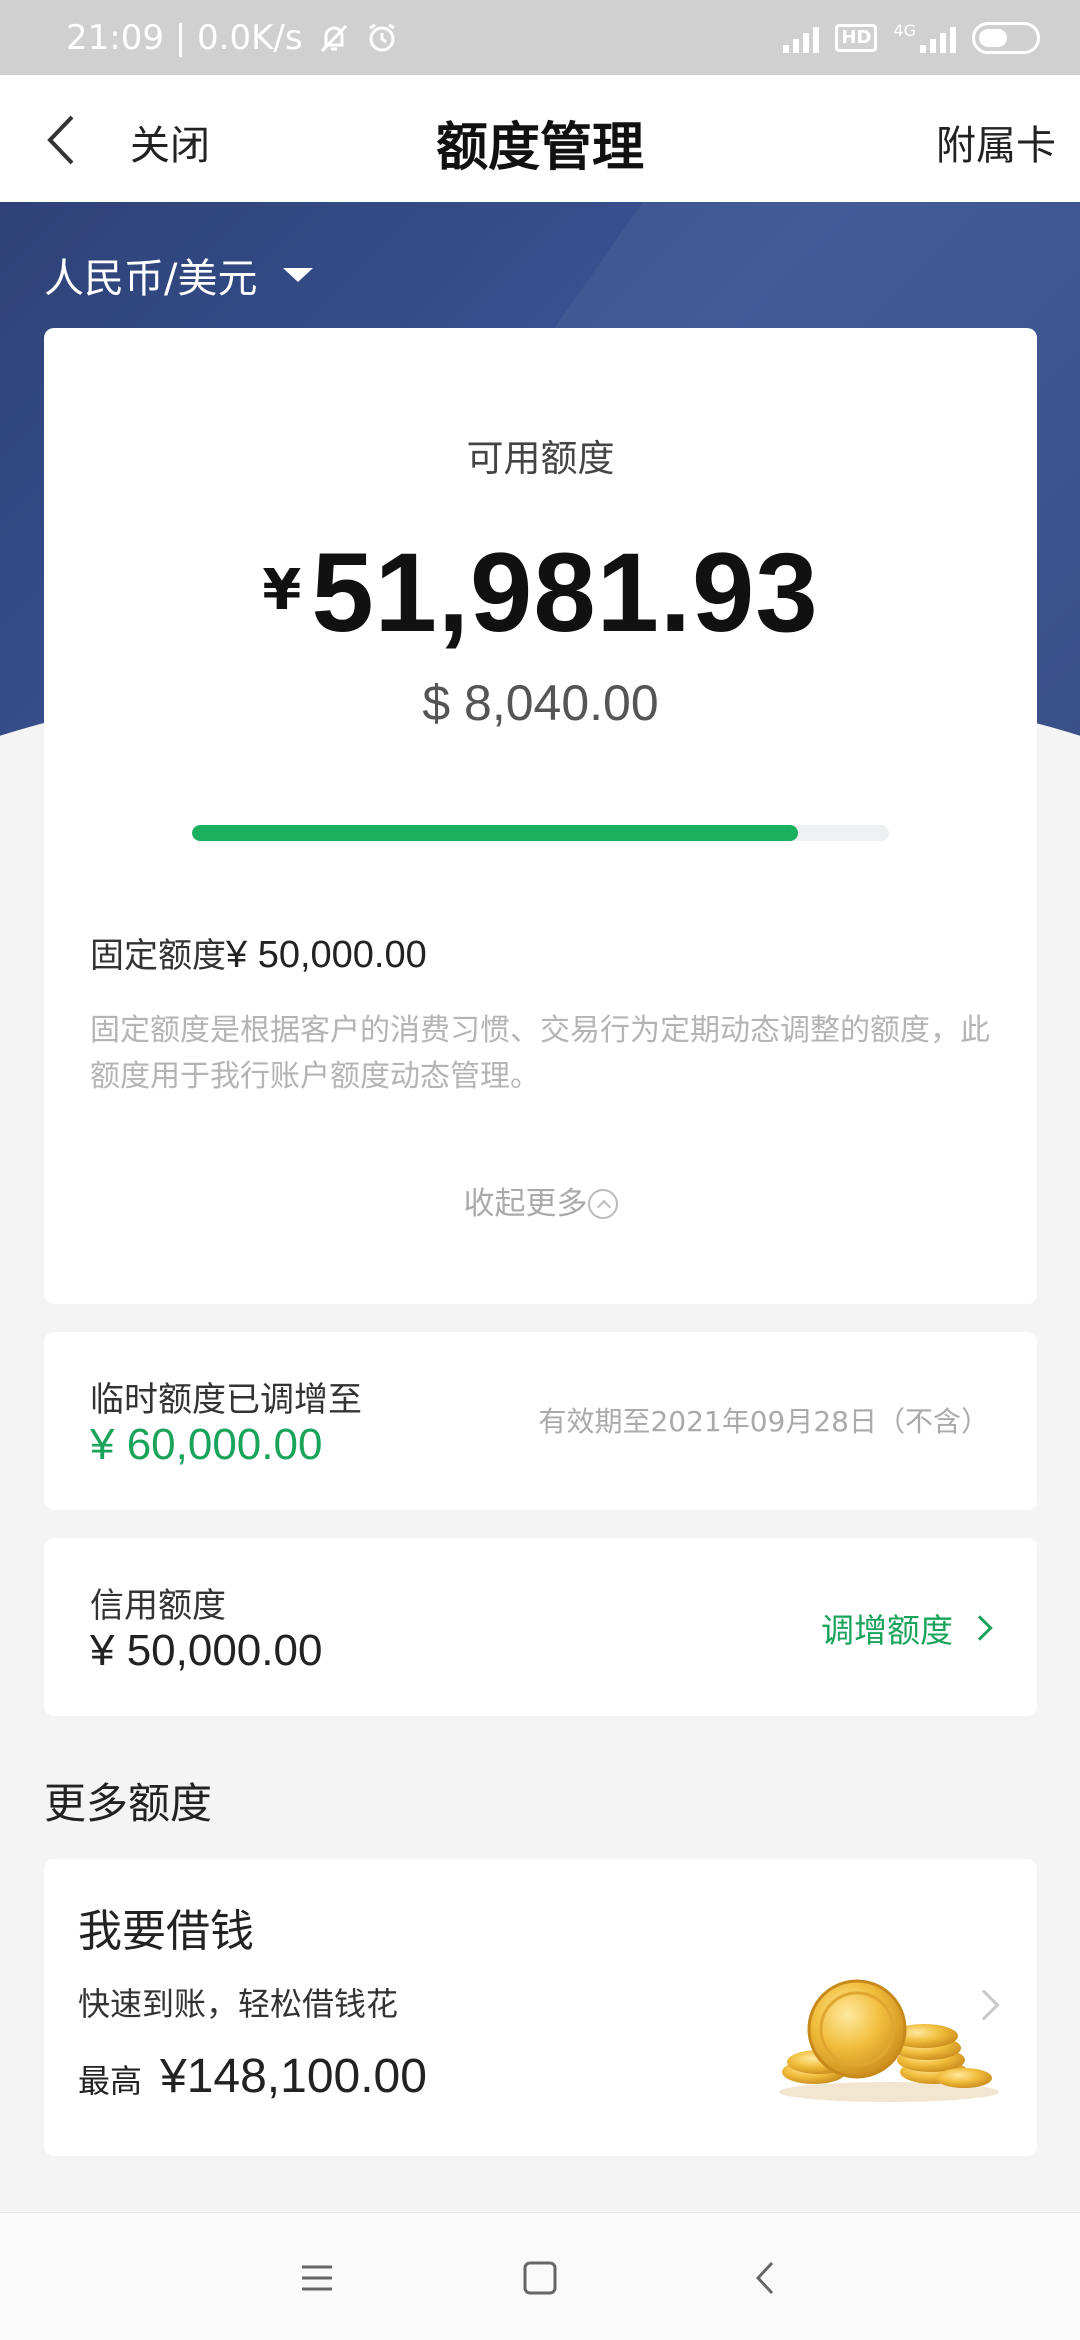 The height and width of the screenshot is (2340, 1080). I want to click on signal-4g-icon: 4G, so click(924, 36).